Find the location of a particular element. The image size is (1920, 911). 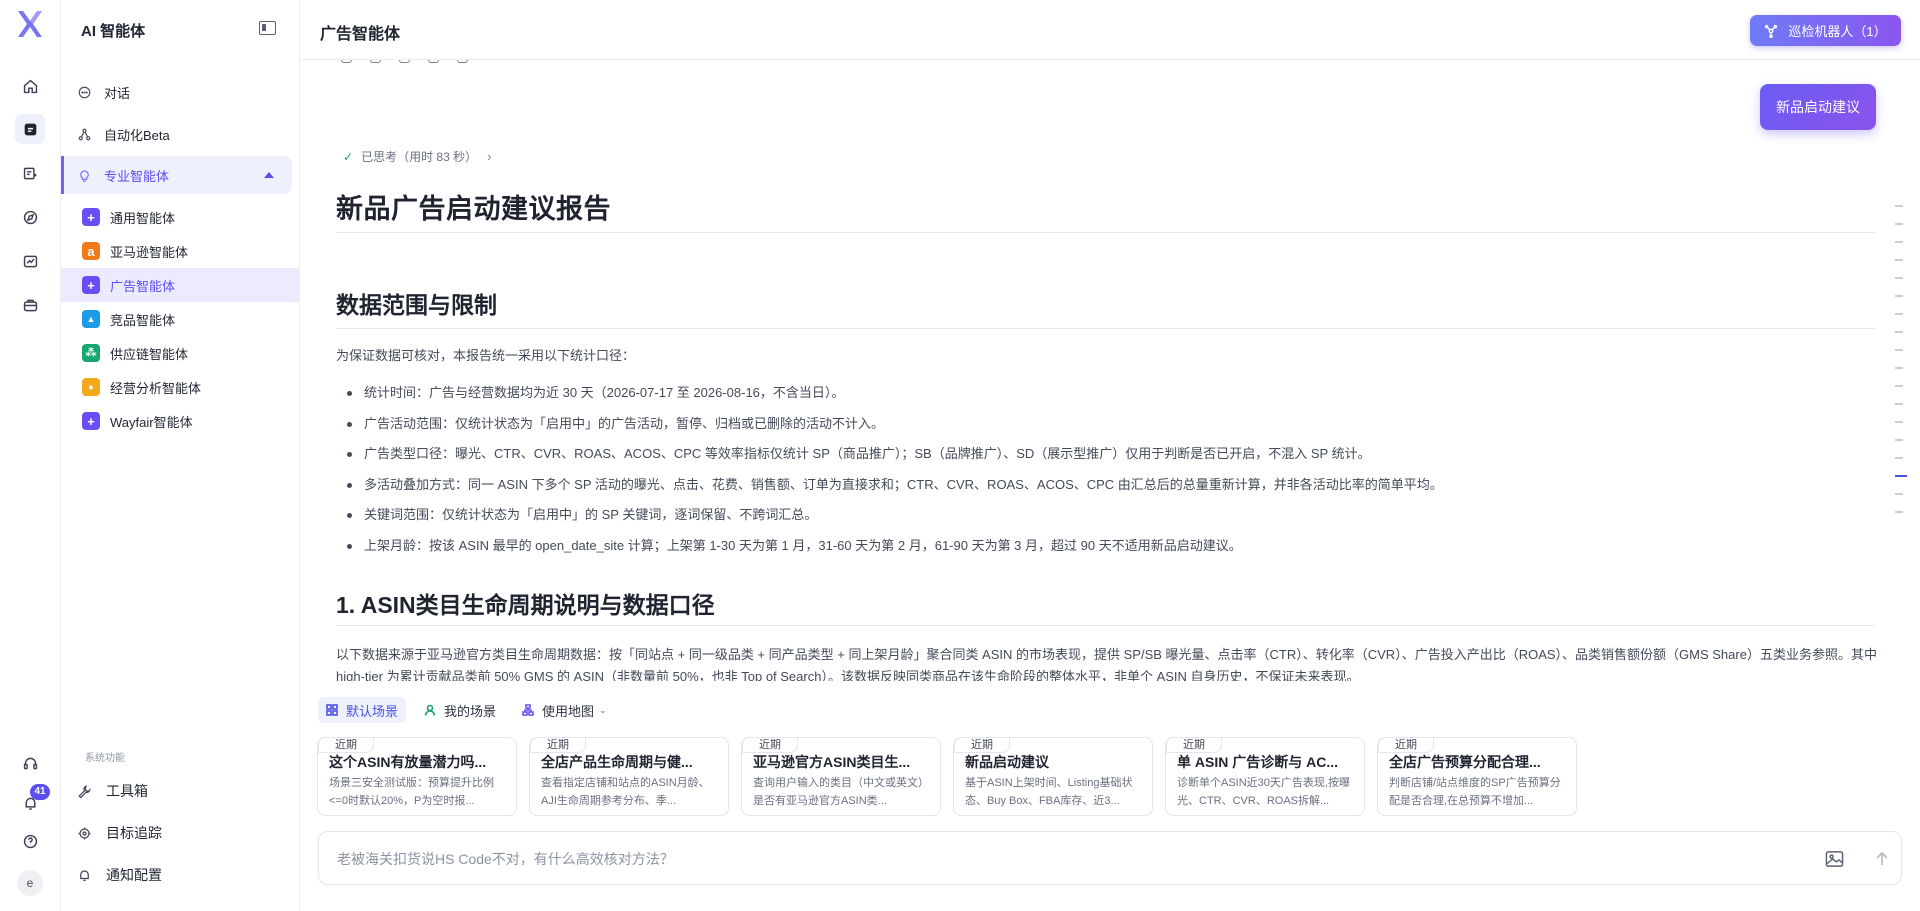

headset-icon is located at coordinates (30, 763).